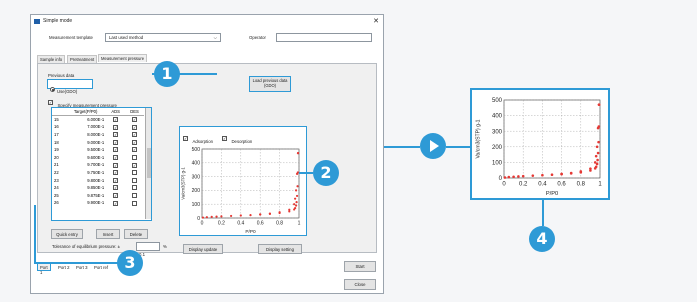  I want to click on table-row: 26 9.900E-1 ✓, so click(98, 203).